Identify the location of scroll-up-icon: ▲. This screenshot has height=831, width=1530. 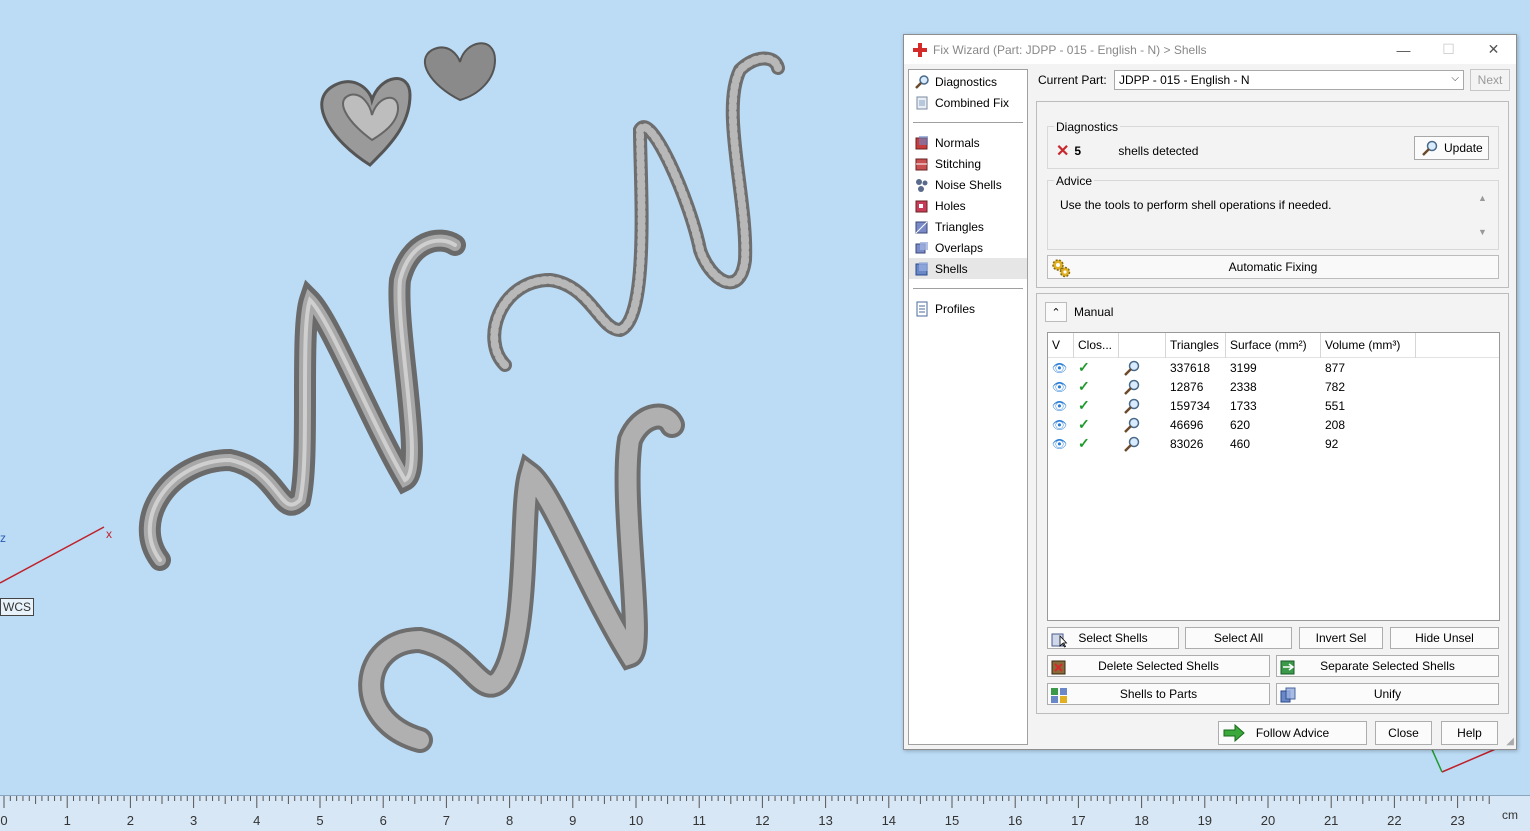
(1482, 198).